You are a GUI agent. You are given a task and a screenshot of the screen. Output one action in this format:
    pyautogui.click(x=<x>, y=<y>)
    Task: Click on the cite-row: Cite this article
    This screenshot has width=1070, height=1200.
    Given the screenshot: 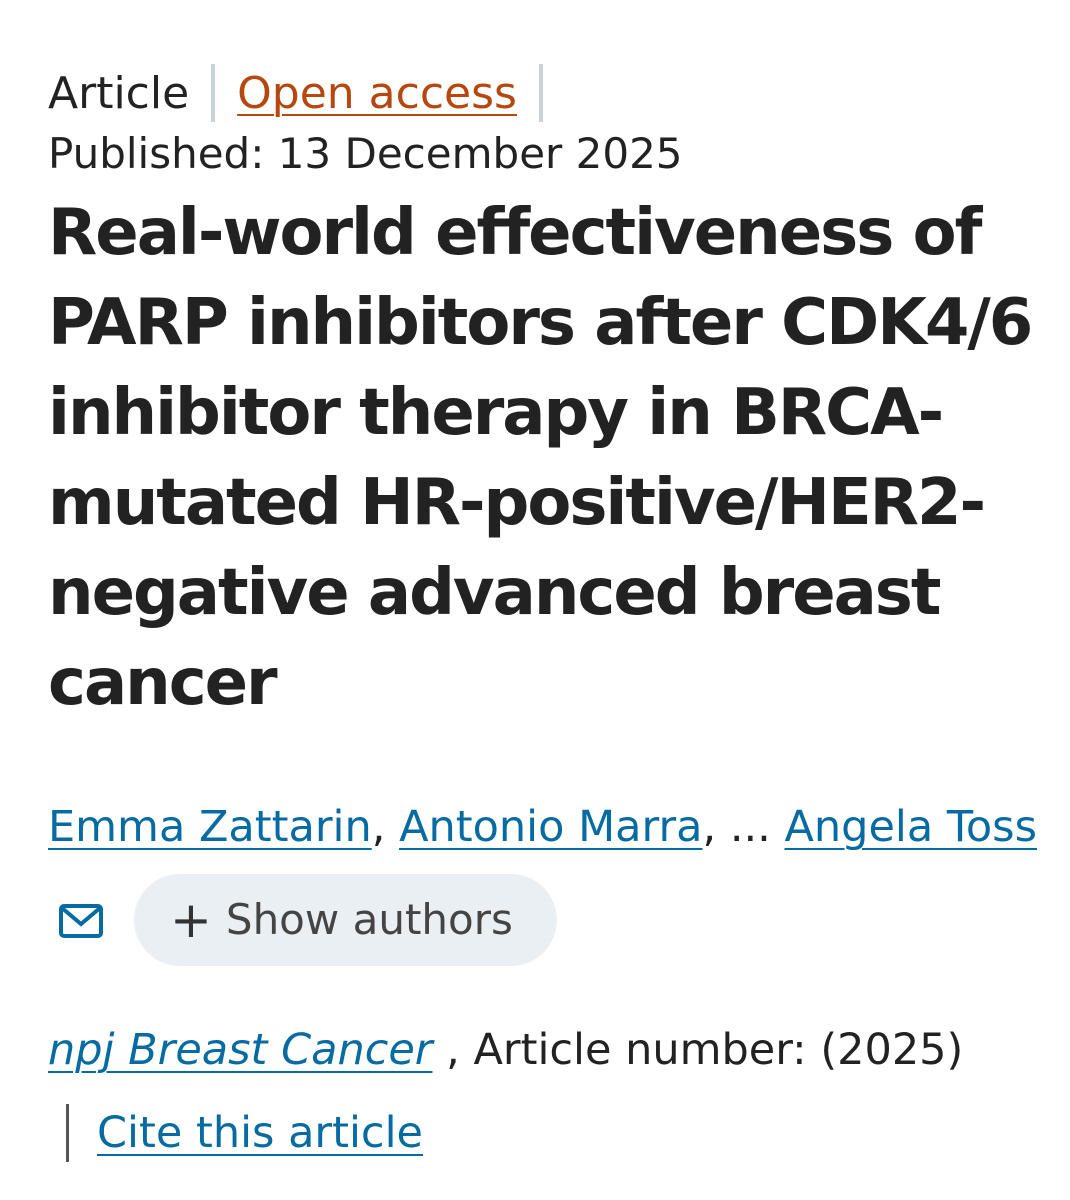 What is the action you would take?
    pyautogui.click(x=244, y=1133)
    